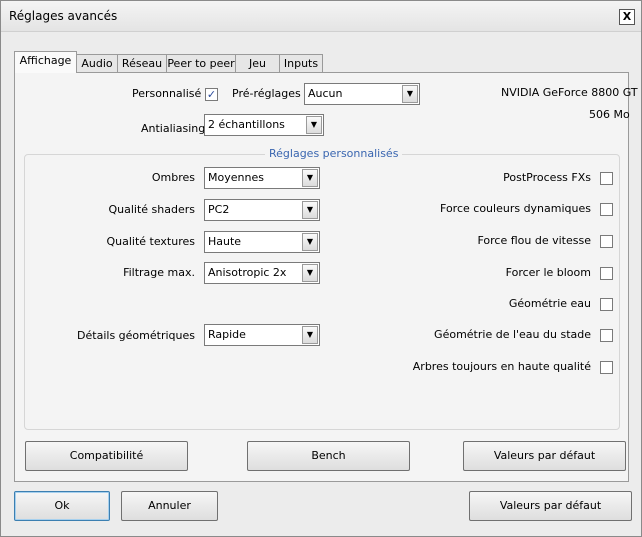  I want to click on antialiasing-label: Antialiasing, so click(173, 128).